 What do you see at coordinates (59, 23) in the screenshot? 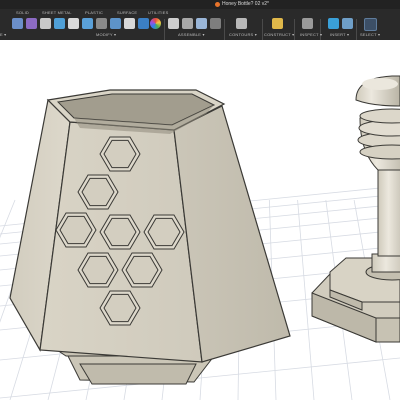
I see `shell-icon` at bounding box center [59, 23].